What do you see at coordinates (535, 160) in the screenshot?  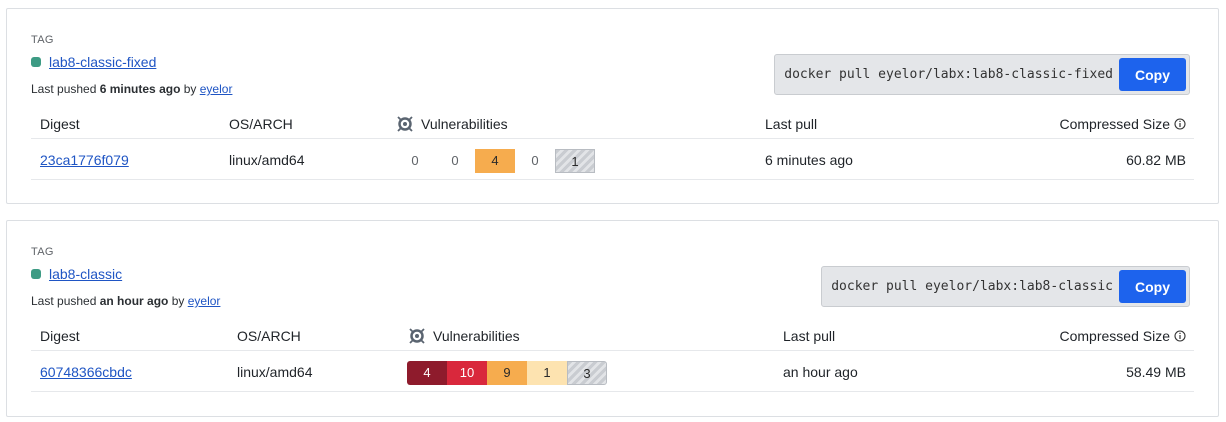 I see `vuln-low-count: 0` at bounding box center [535, 160].